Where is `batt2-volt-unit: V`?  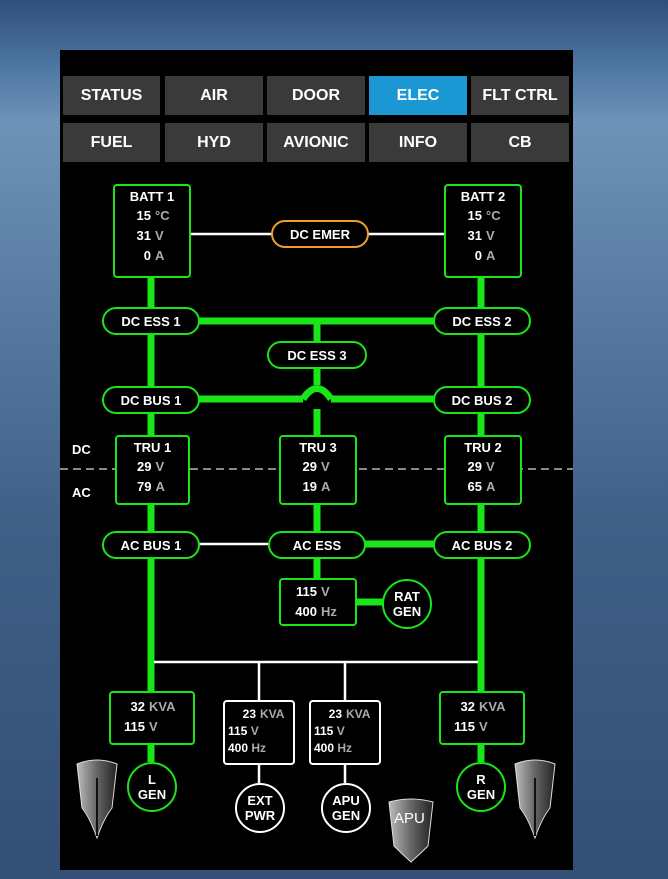
batt2-volt-unit: V is located at coordinates (490, 235).